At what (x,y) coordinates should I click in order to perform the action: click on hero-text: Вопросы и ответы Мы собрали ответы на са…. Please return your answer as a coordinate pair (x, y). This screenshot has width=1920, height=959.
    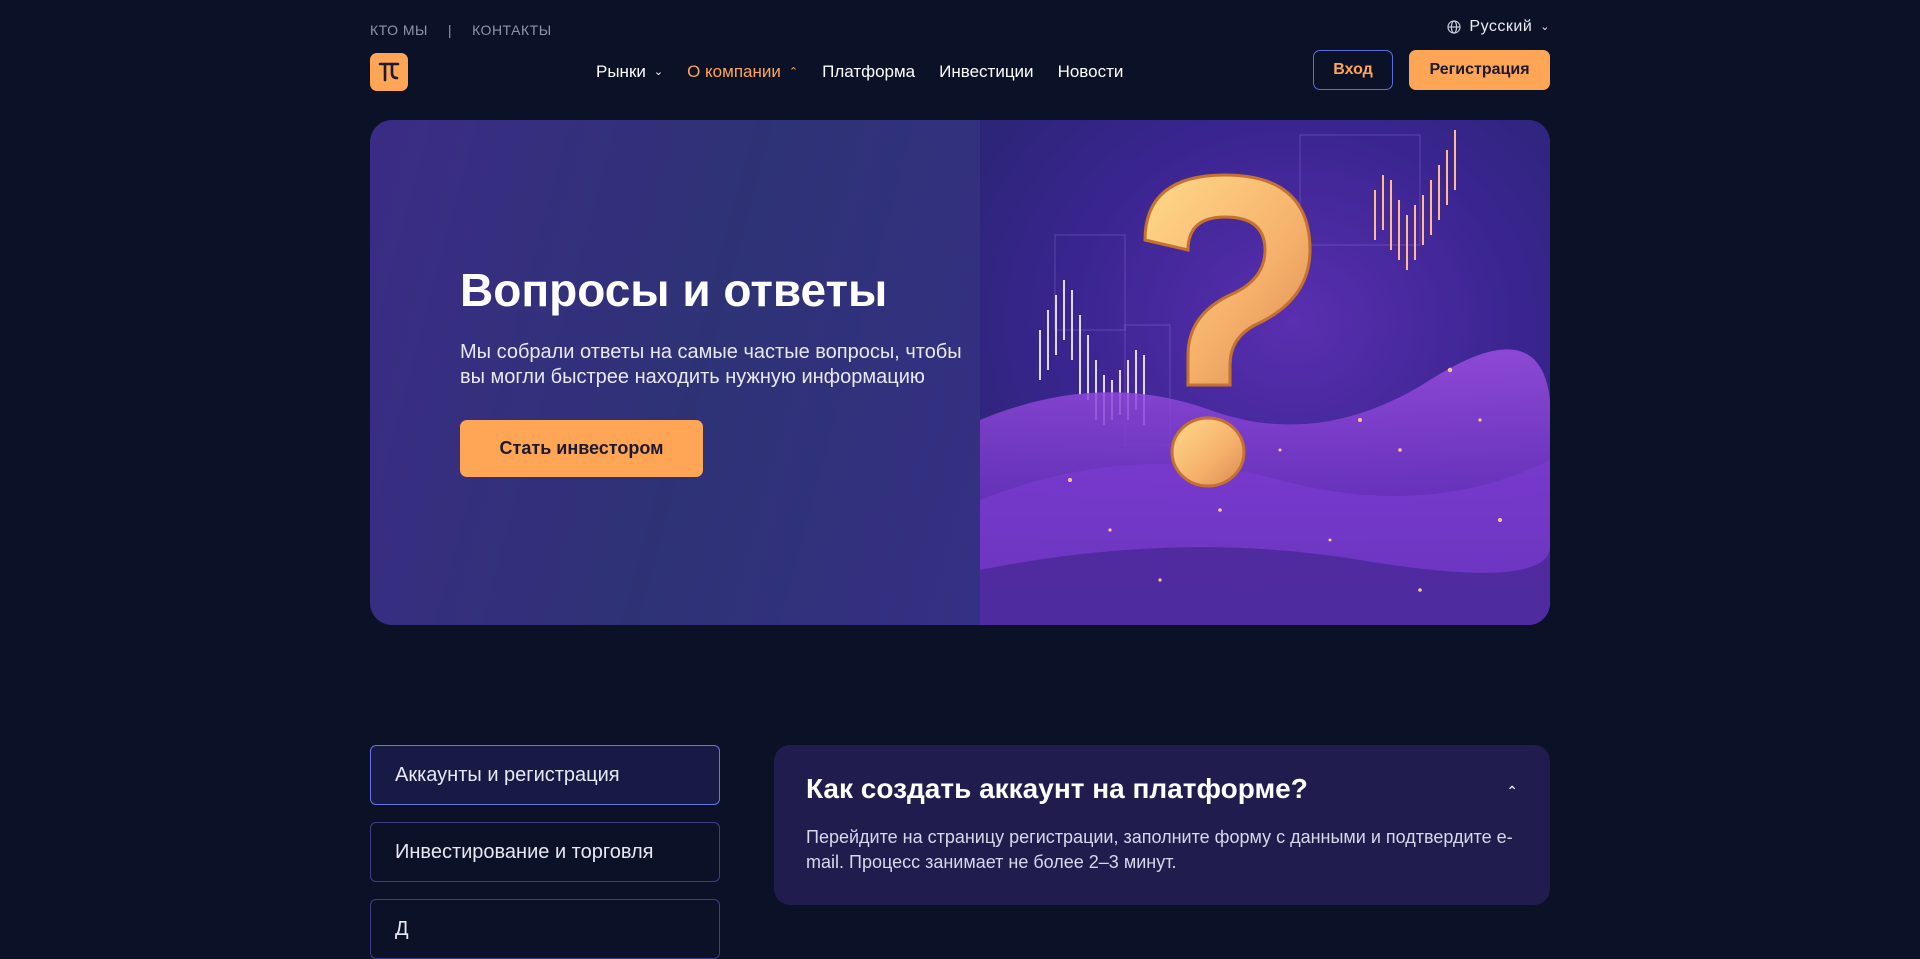
    Looking at the image, I should click on (725, 371).